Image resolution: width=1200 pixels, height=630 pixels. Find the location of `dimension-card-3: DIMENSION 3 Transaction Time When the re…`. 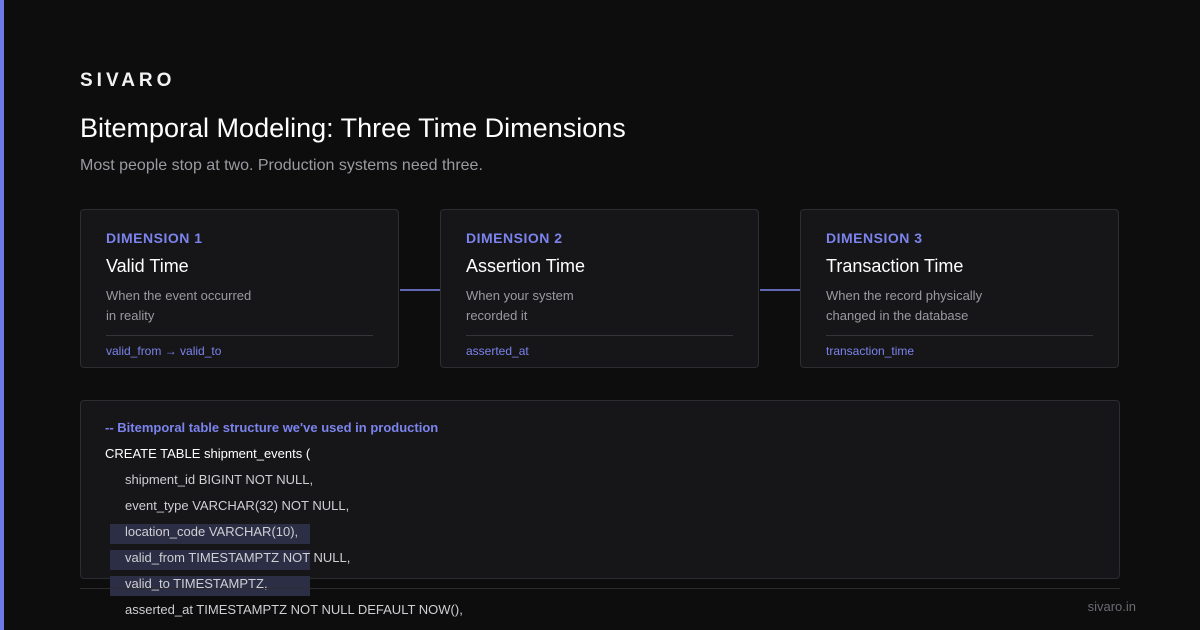

dimension-card-3: DIMENSION 3 Transaction Time When the re… is located at coordinates (959, 288).